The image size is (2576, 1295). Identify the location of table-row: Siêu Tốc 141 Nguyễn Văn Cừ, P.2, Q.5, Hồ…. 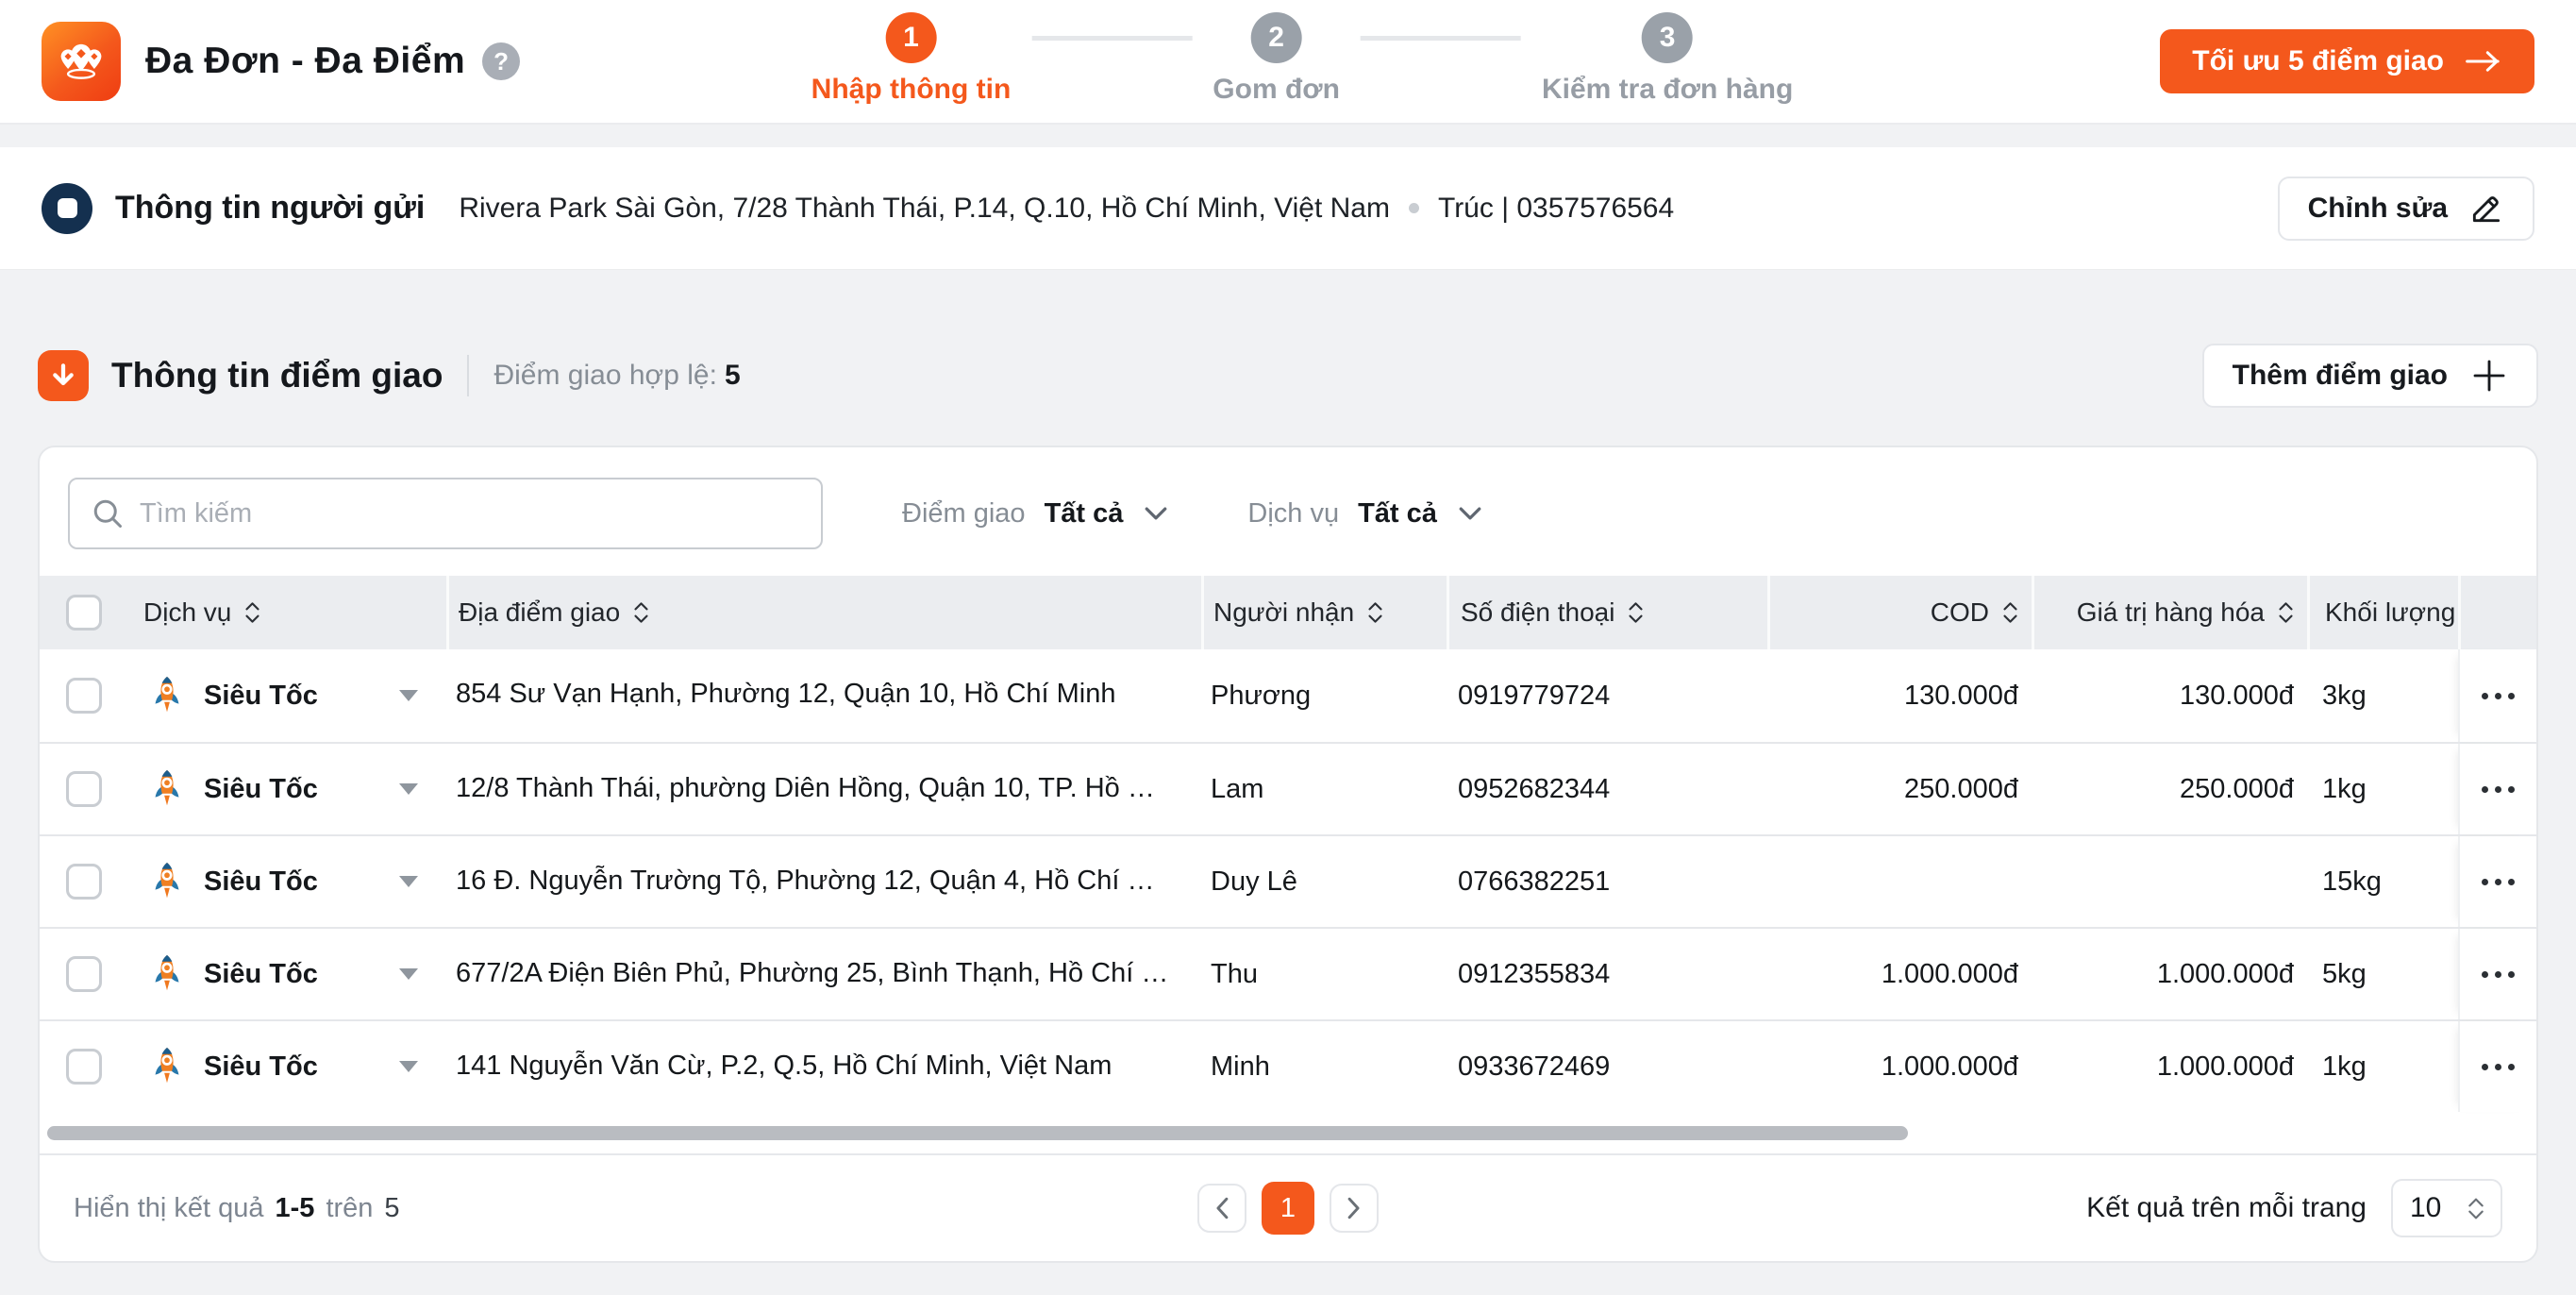
(1288, 1065).